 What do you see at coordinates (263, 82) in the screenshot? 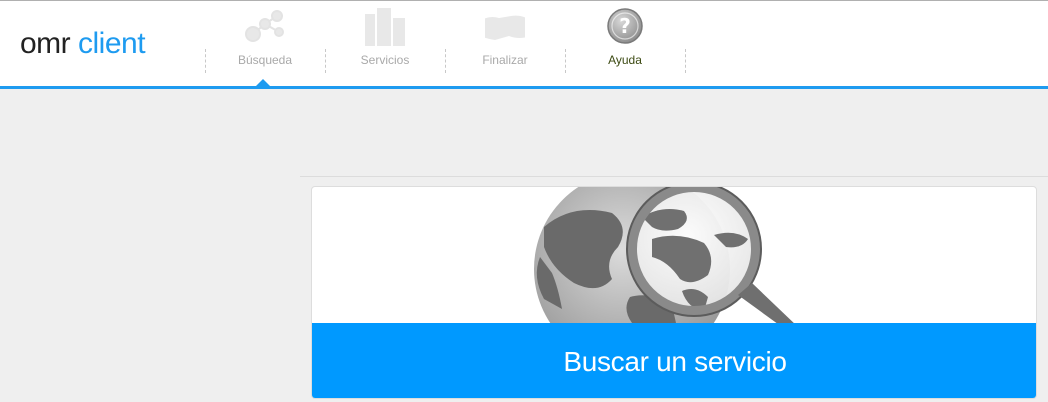
I see `active-tab-indicator` at bounding box center [263, 82].